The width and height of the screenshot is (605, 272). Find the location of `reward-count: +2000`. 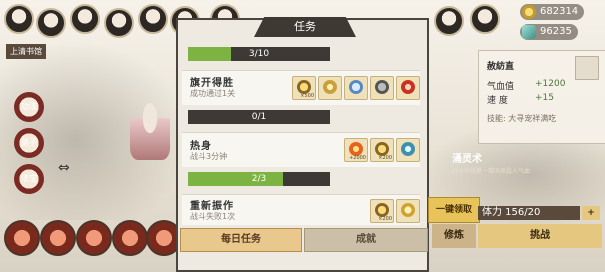

reward-count: +2000 is located at coordinates (357, 158).